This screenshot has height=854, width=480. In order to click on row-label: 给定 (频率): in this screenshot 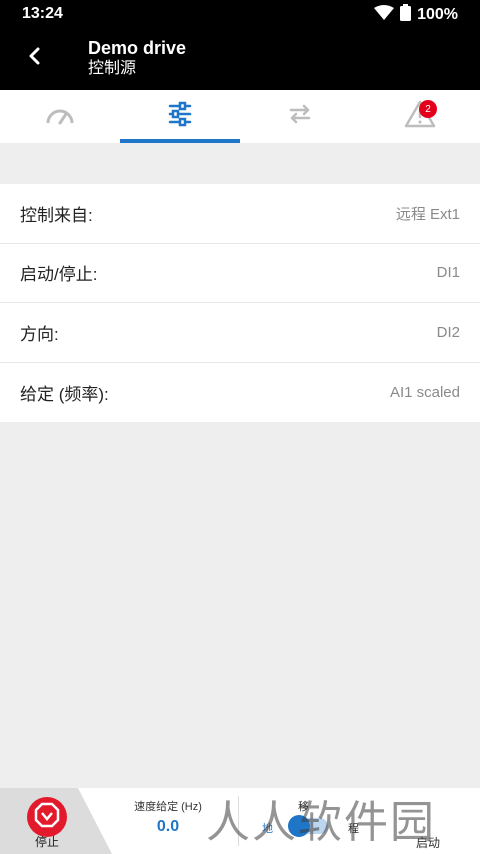, I will do `click(64, 394)`.